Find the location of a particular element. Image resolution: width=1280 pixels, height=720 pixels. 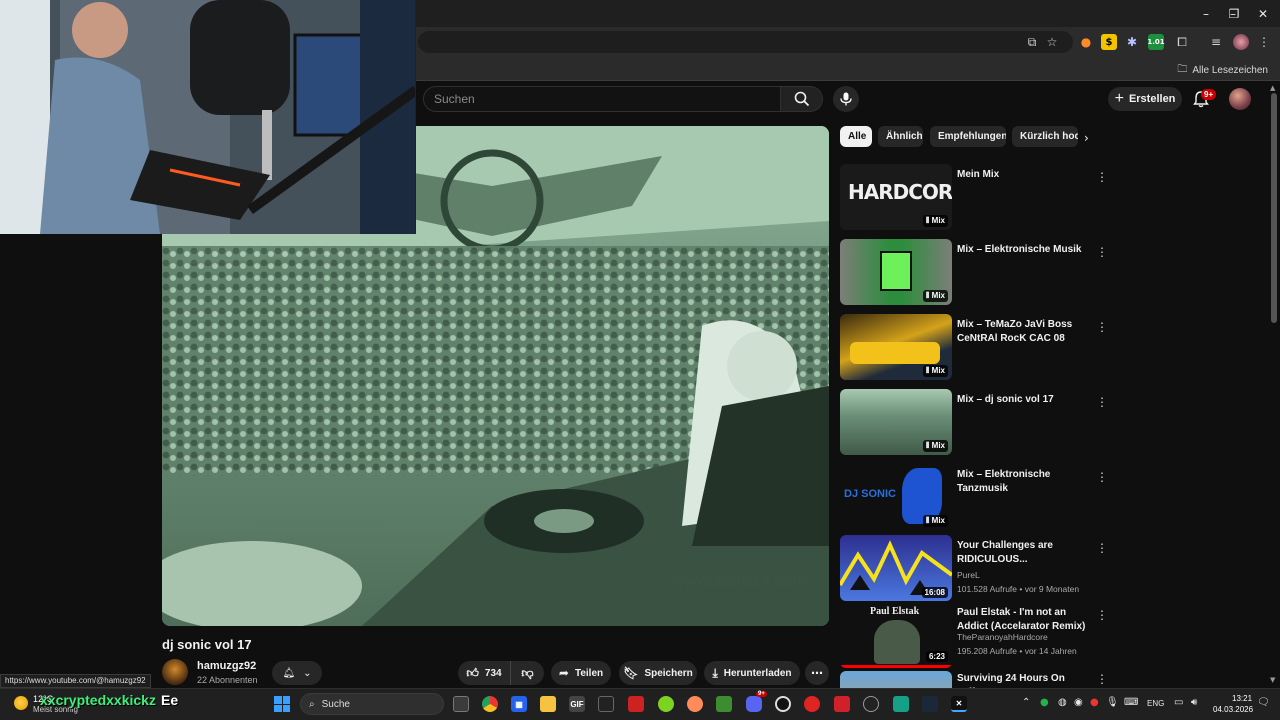

media-queue-icon: ≡ is located at coordinates (1216, 42).